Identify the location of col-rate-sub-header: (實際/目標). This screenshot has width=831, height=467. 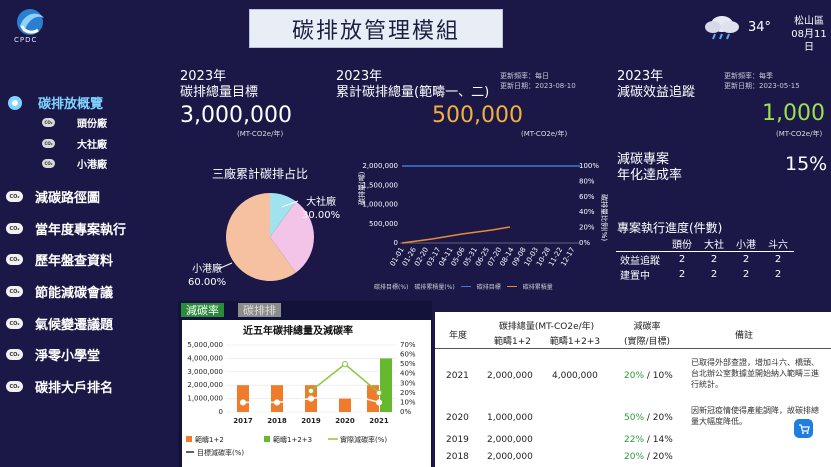
(647, 342).